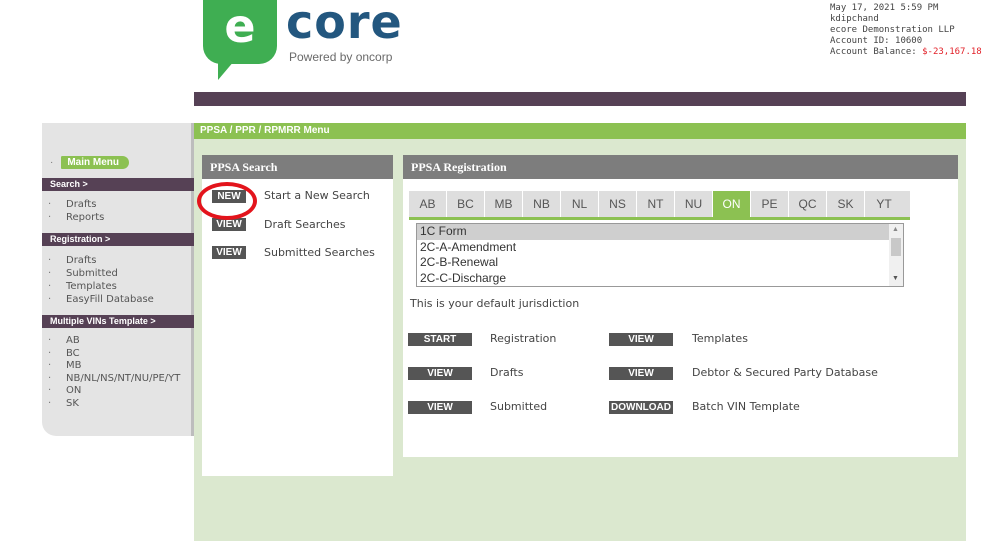 This screenshot has height=547, width=996. Describe the element at coordinates (440, 407) in the screenshot. I see `view-submitted-button: VIEW` at that location.